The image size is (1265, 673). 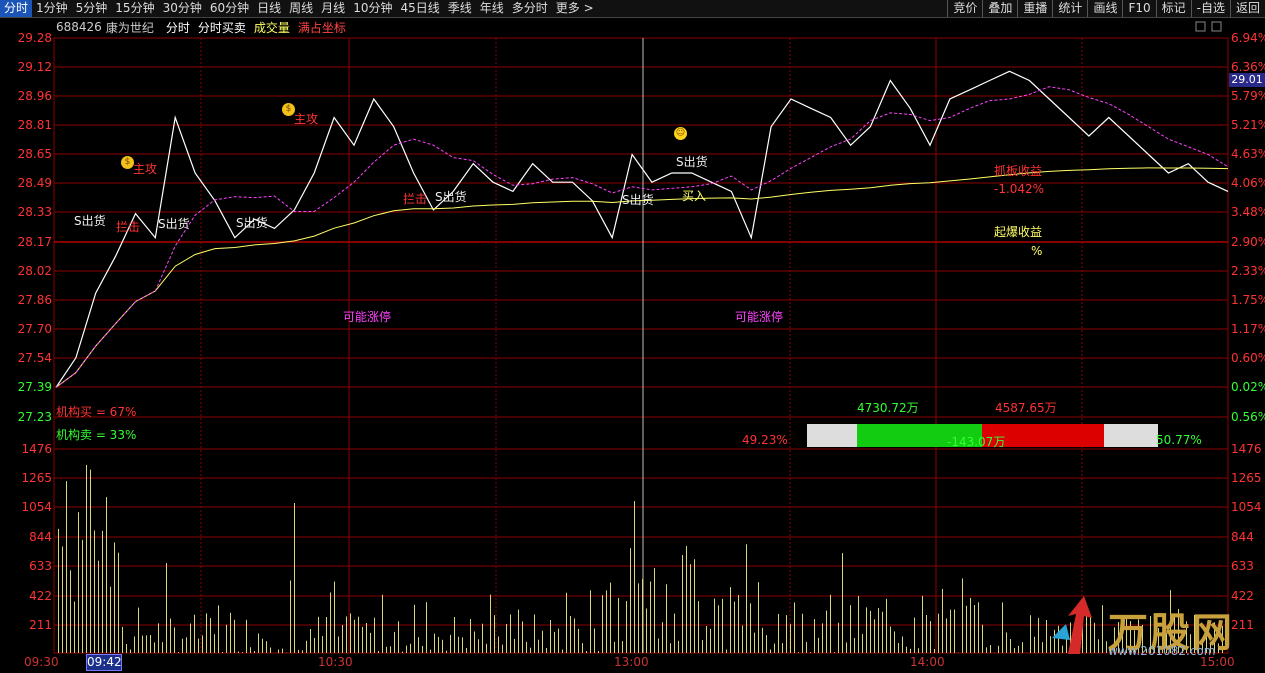 What do you see at coordinates (104, 662) in the screenshot?
I see `time-cursor-label: 09:42` at bounding box center [104, 662].